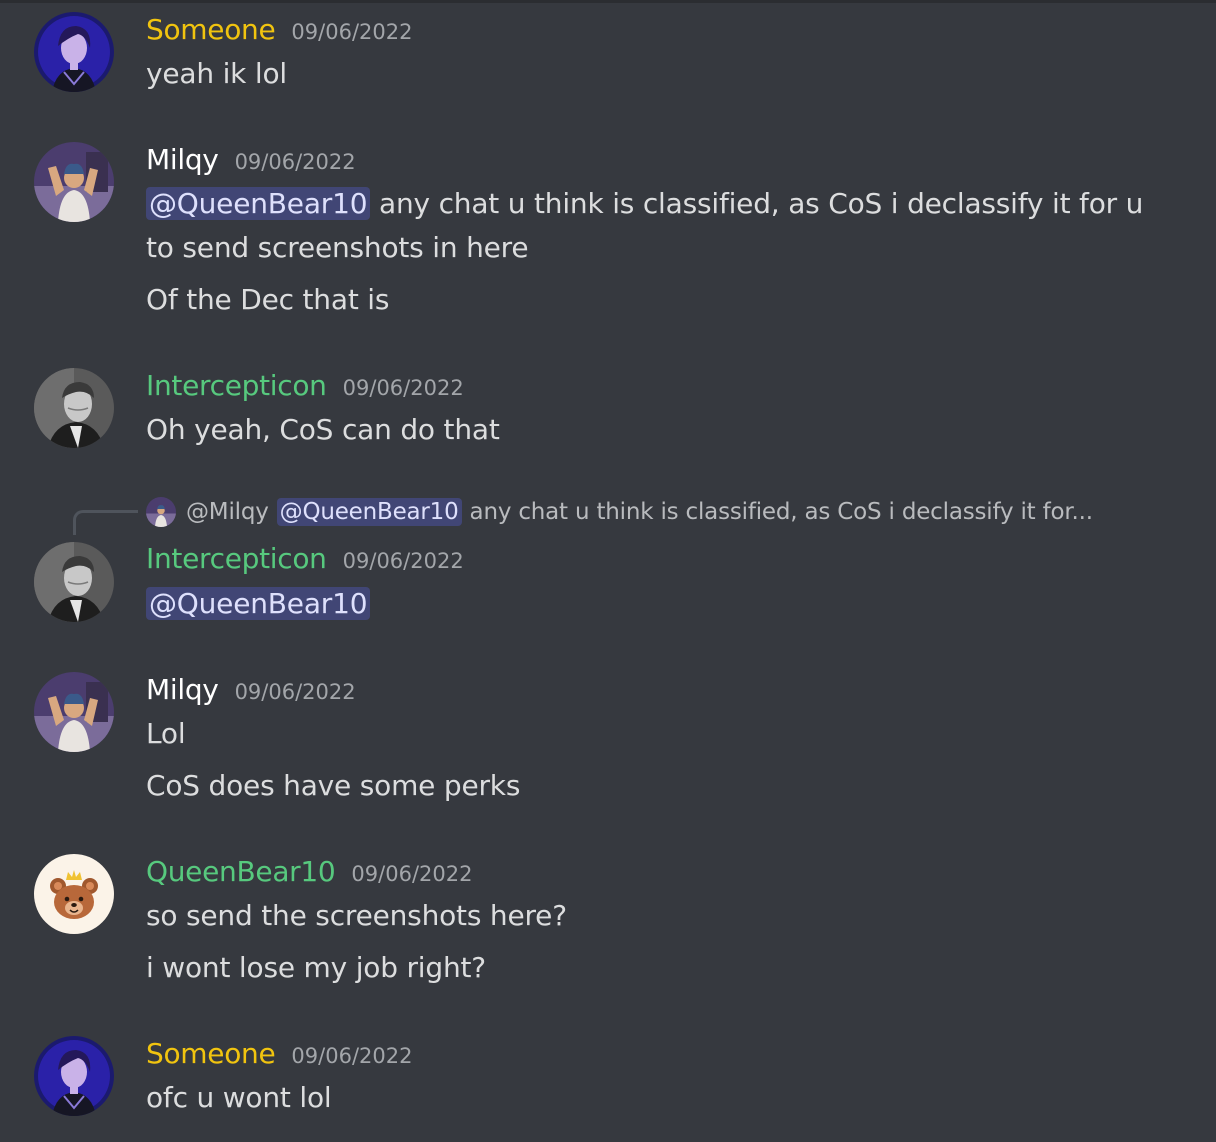 Image resolution: width=1216 pixels, height=1142 pixels. I want to click on message-text: yeah ik lol, so click(216, 73).